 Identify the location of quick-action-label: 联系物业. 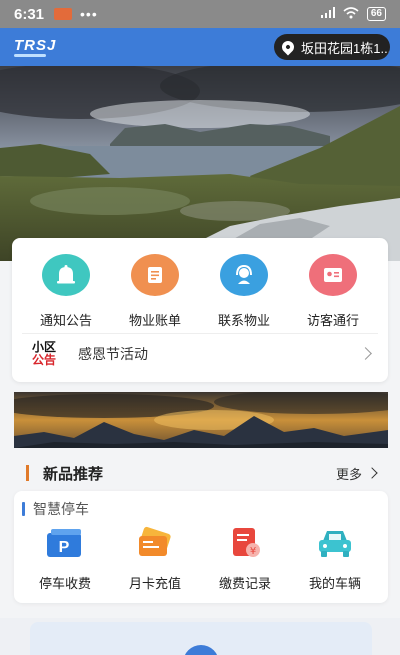
(243, 320).